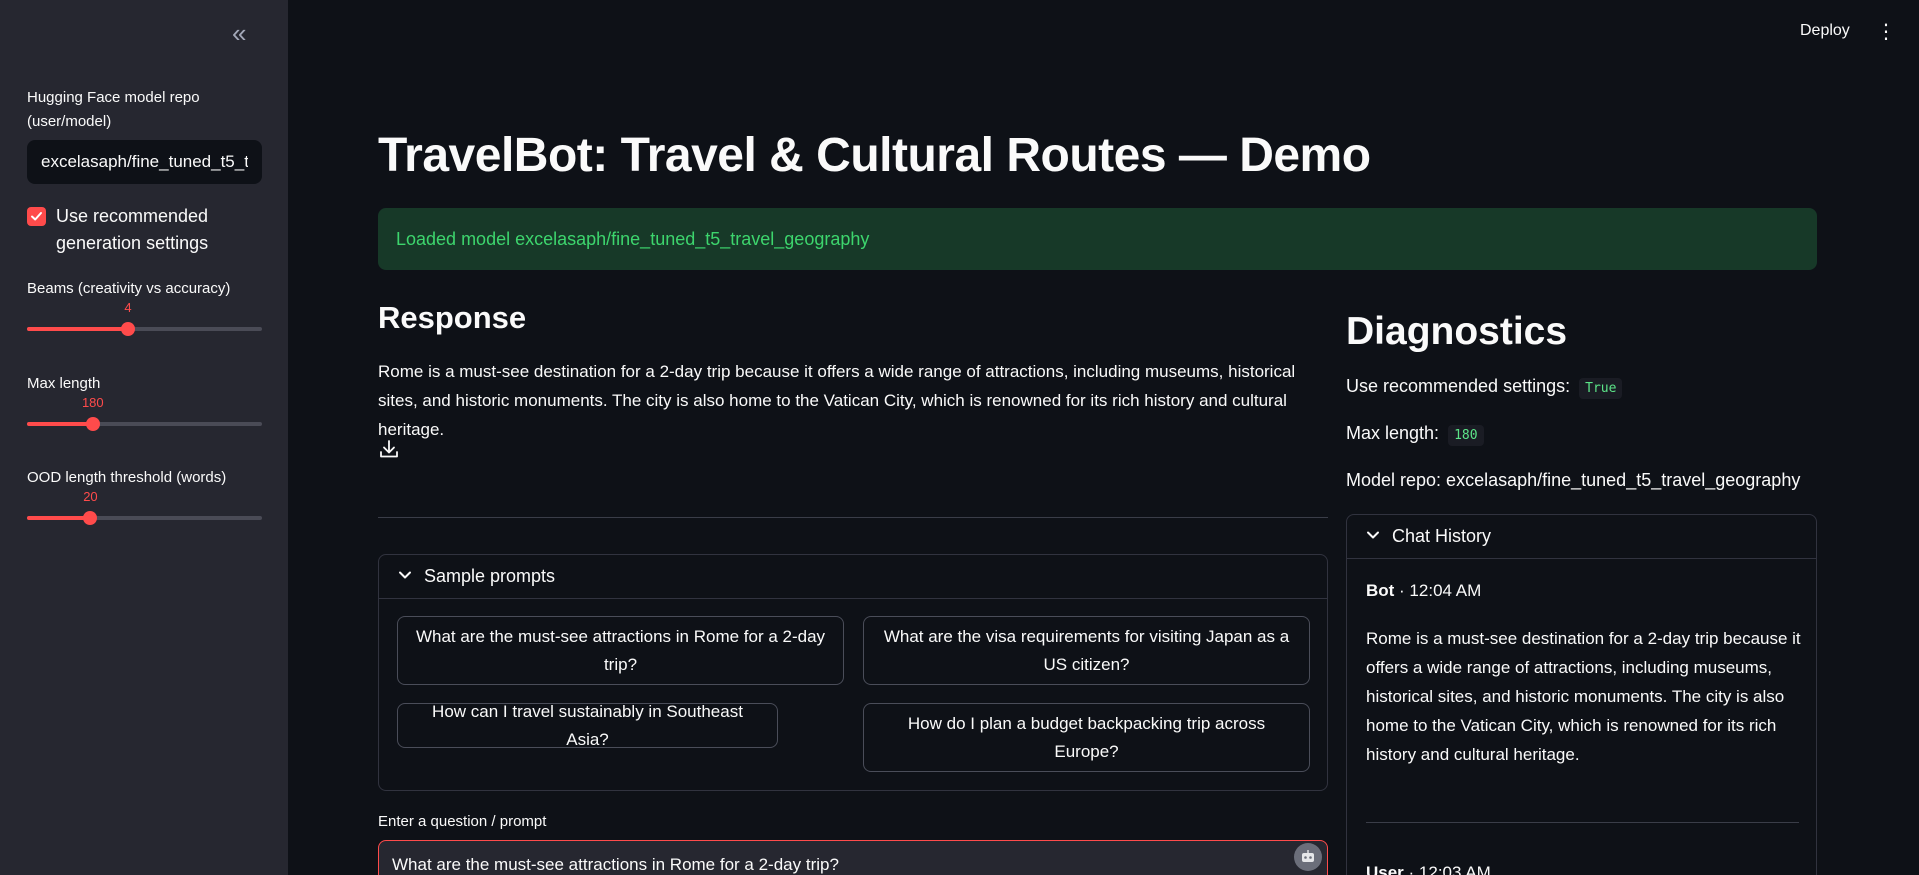 This screenshot has width=1919, height=875. What do you see at coordinates (244, 33) in the screenshot?
I see `collapse-sidebar-icon: «` at bounding box center [244, 33].